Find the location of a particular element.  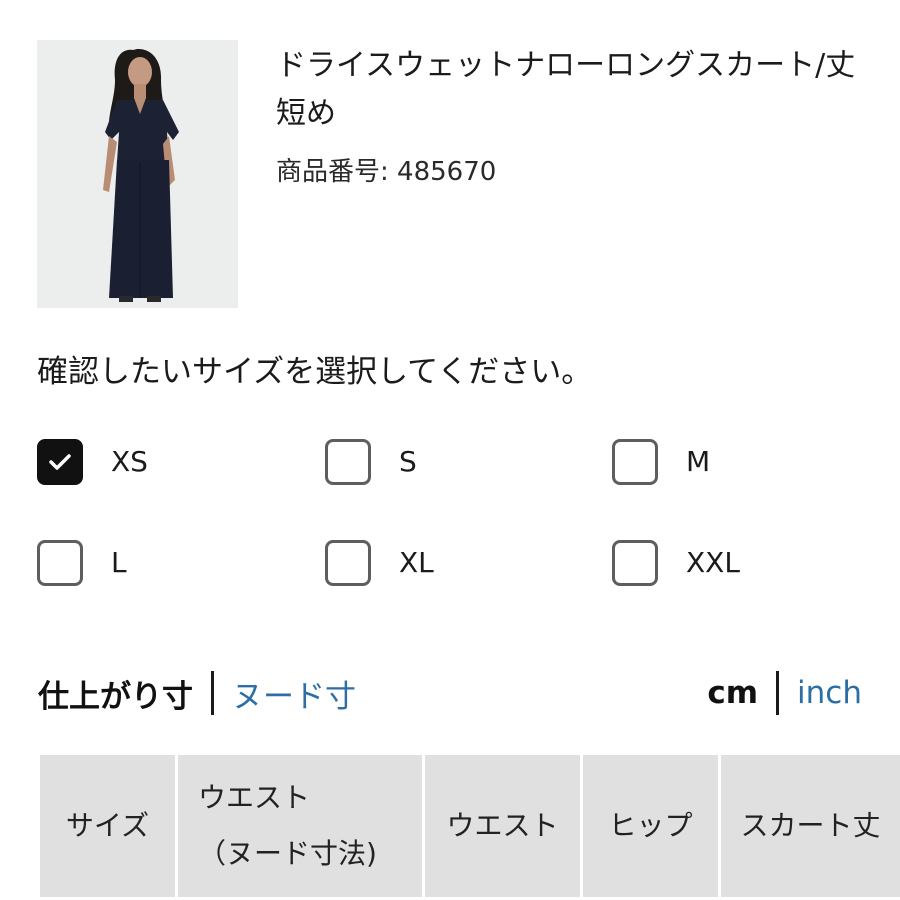

table-header-cell: ウエスト （ヌード寸法) is located at coordinates (300, 826).